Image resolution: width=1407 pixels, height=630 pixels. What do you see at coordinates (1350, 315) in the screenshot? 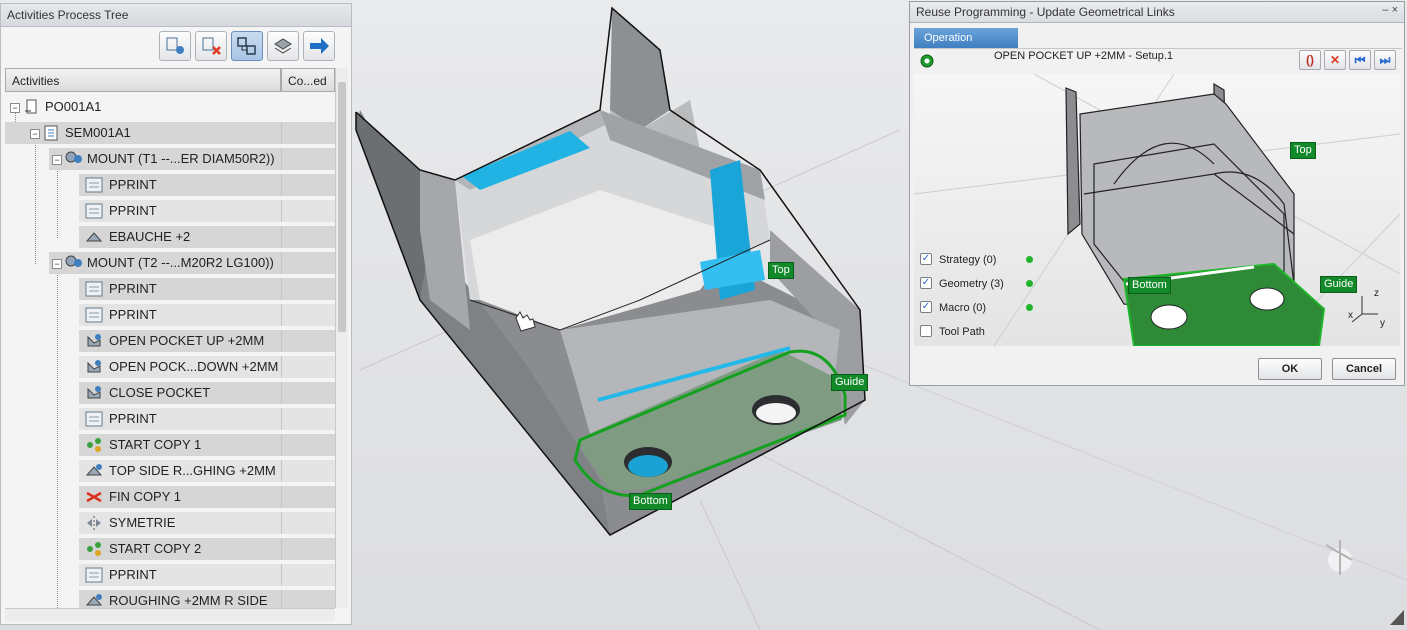
I see `axis-x-label: x` at bounding box center [1350, 315].